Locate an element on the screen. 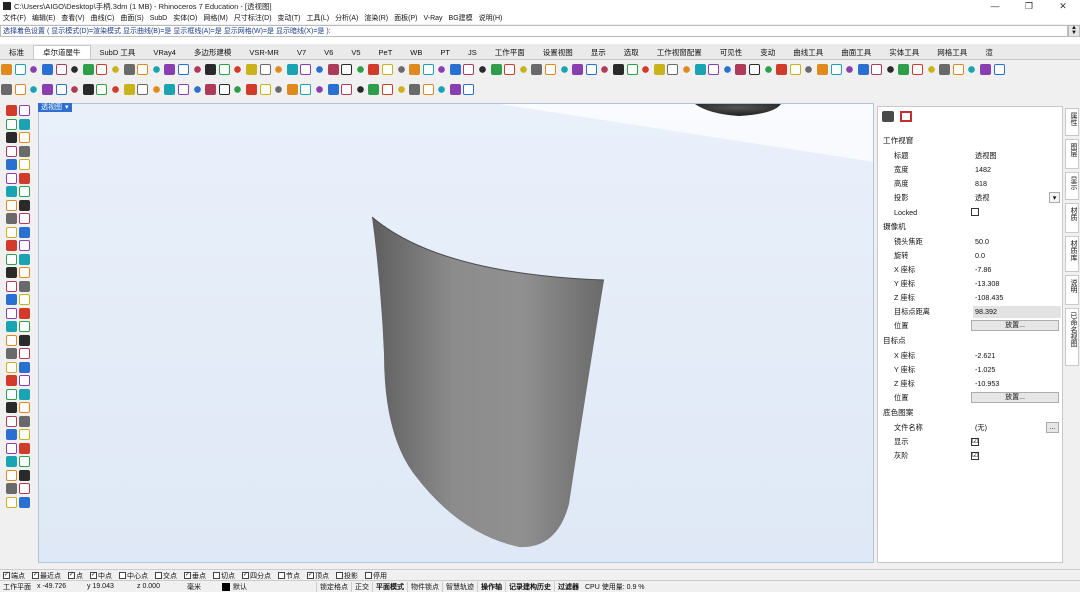 Image resolution: width=1080 pixels, height=592 pixels. toolbar-tab: 选取 is located at coordinates (631, 52).